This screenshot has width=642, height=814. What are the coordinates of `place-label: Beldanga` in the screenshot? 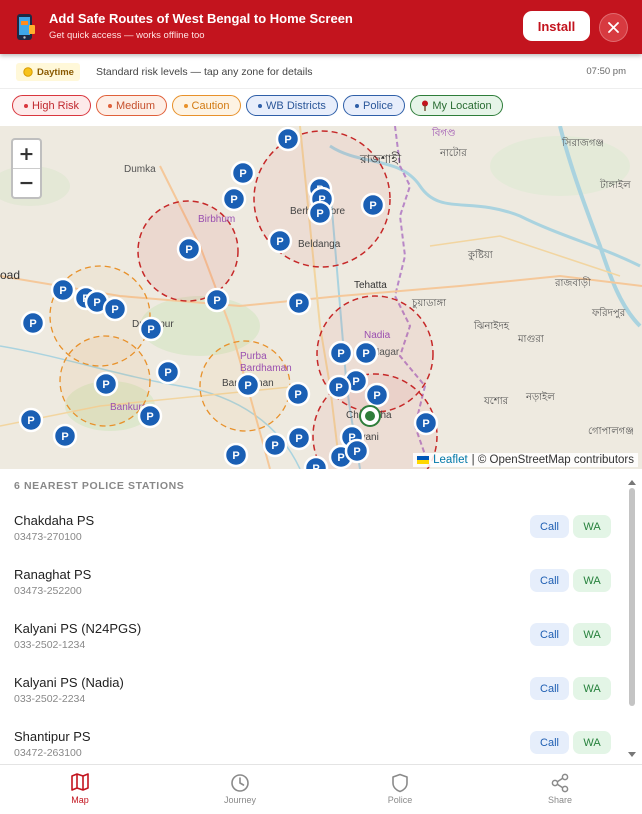 It's located at (319, 244).